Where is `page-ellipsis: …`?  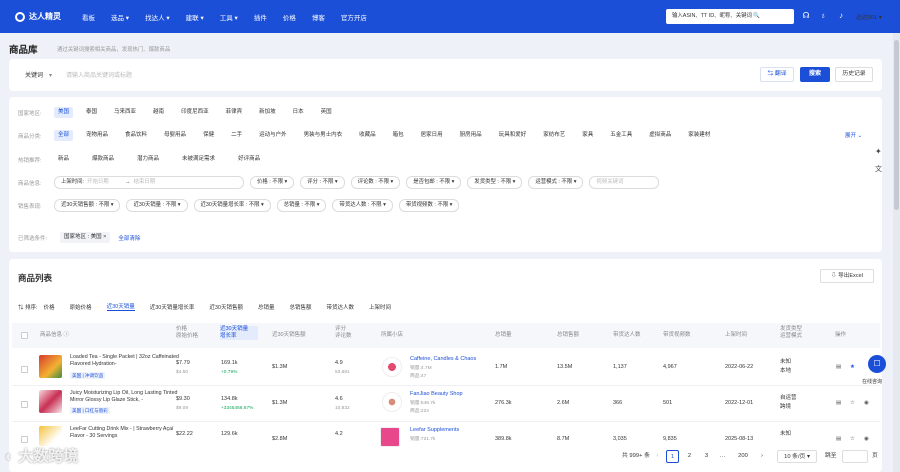 page-ellipsis: … is located at coordinates (722, 456).